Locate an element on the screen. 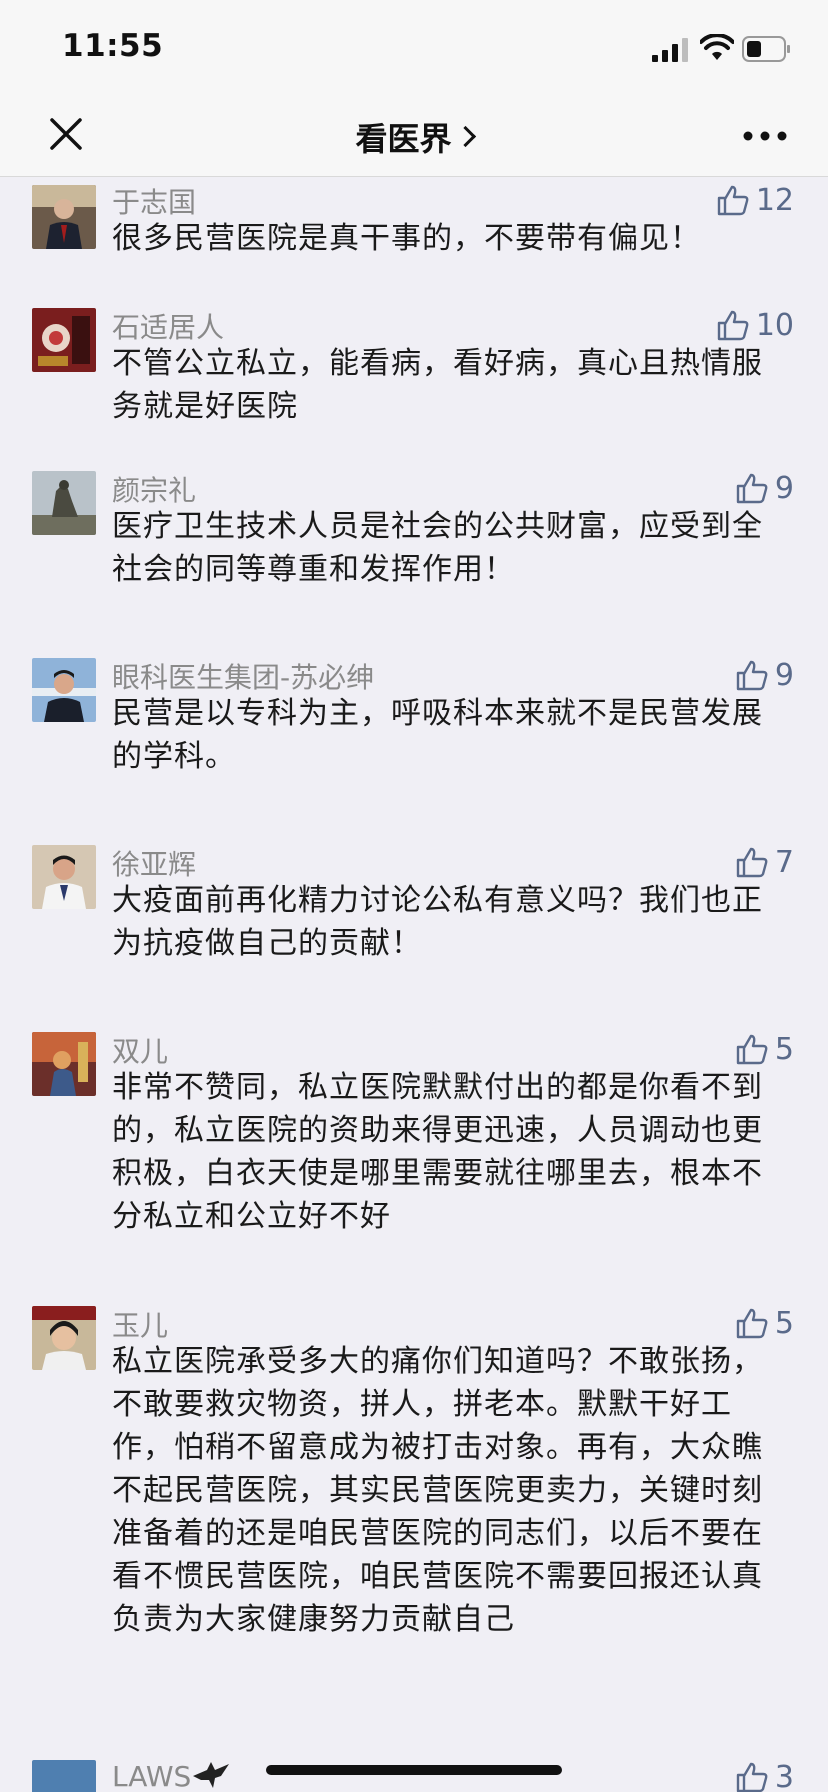  chevron-right-icon is located at coordinates (465, 136).